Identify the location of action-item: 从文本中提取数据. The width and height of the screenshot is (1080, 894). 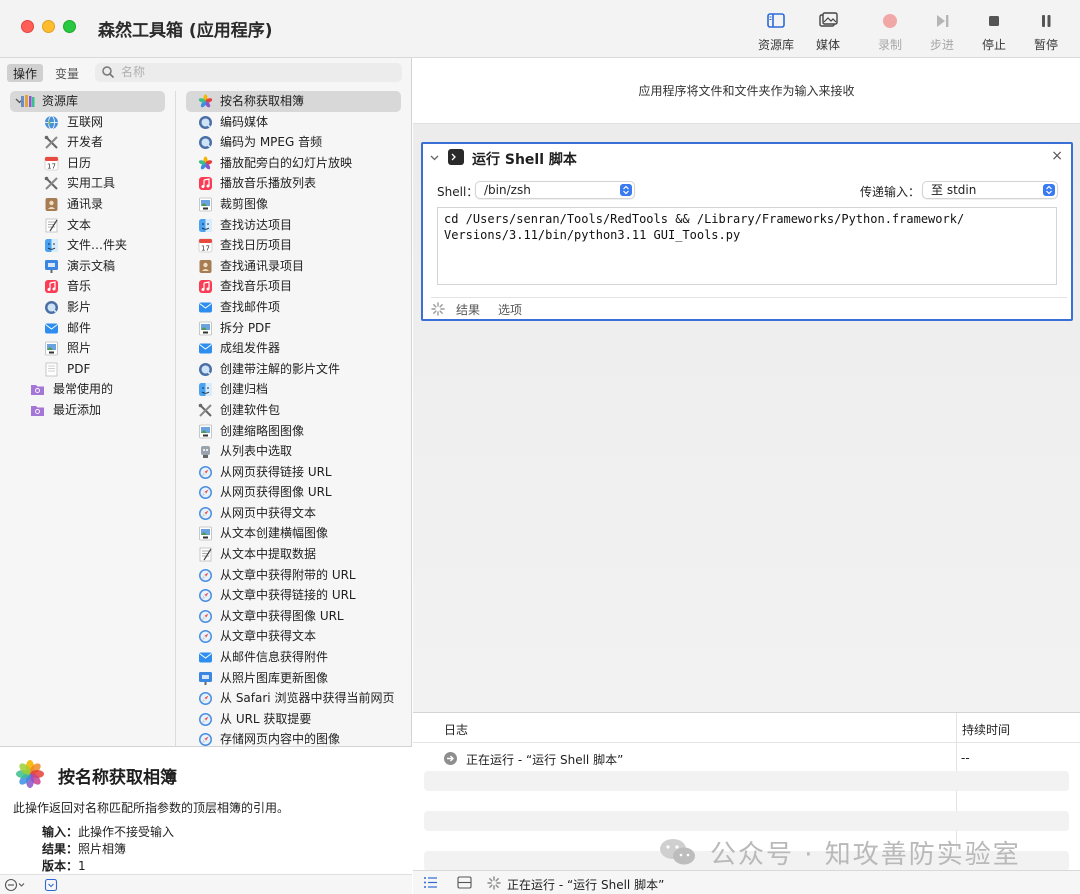
(294, 554).